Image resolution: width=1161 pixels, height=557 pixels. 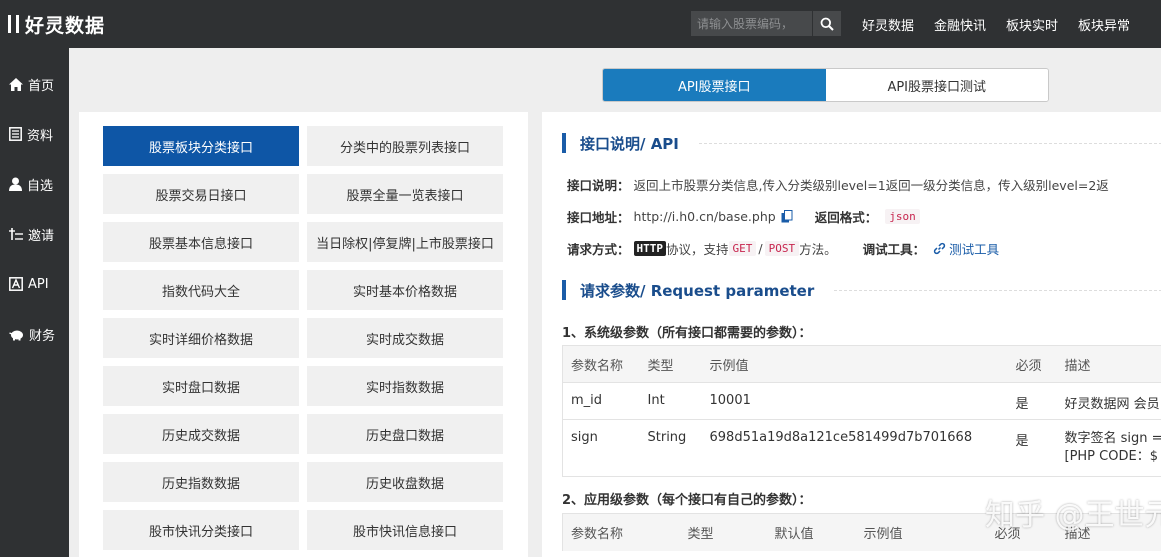 I want to click on sidebar-item-watchlist: 自选, so click(x=34, y=184).